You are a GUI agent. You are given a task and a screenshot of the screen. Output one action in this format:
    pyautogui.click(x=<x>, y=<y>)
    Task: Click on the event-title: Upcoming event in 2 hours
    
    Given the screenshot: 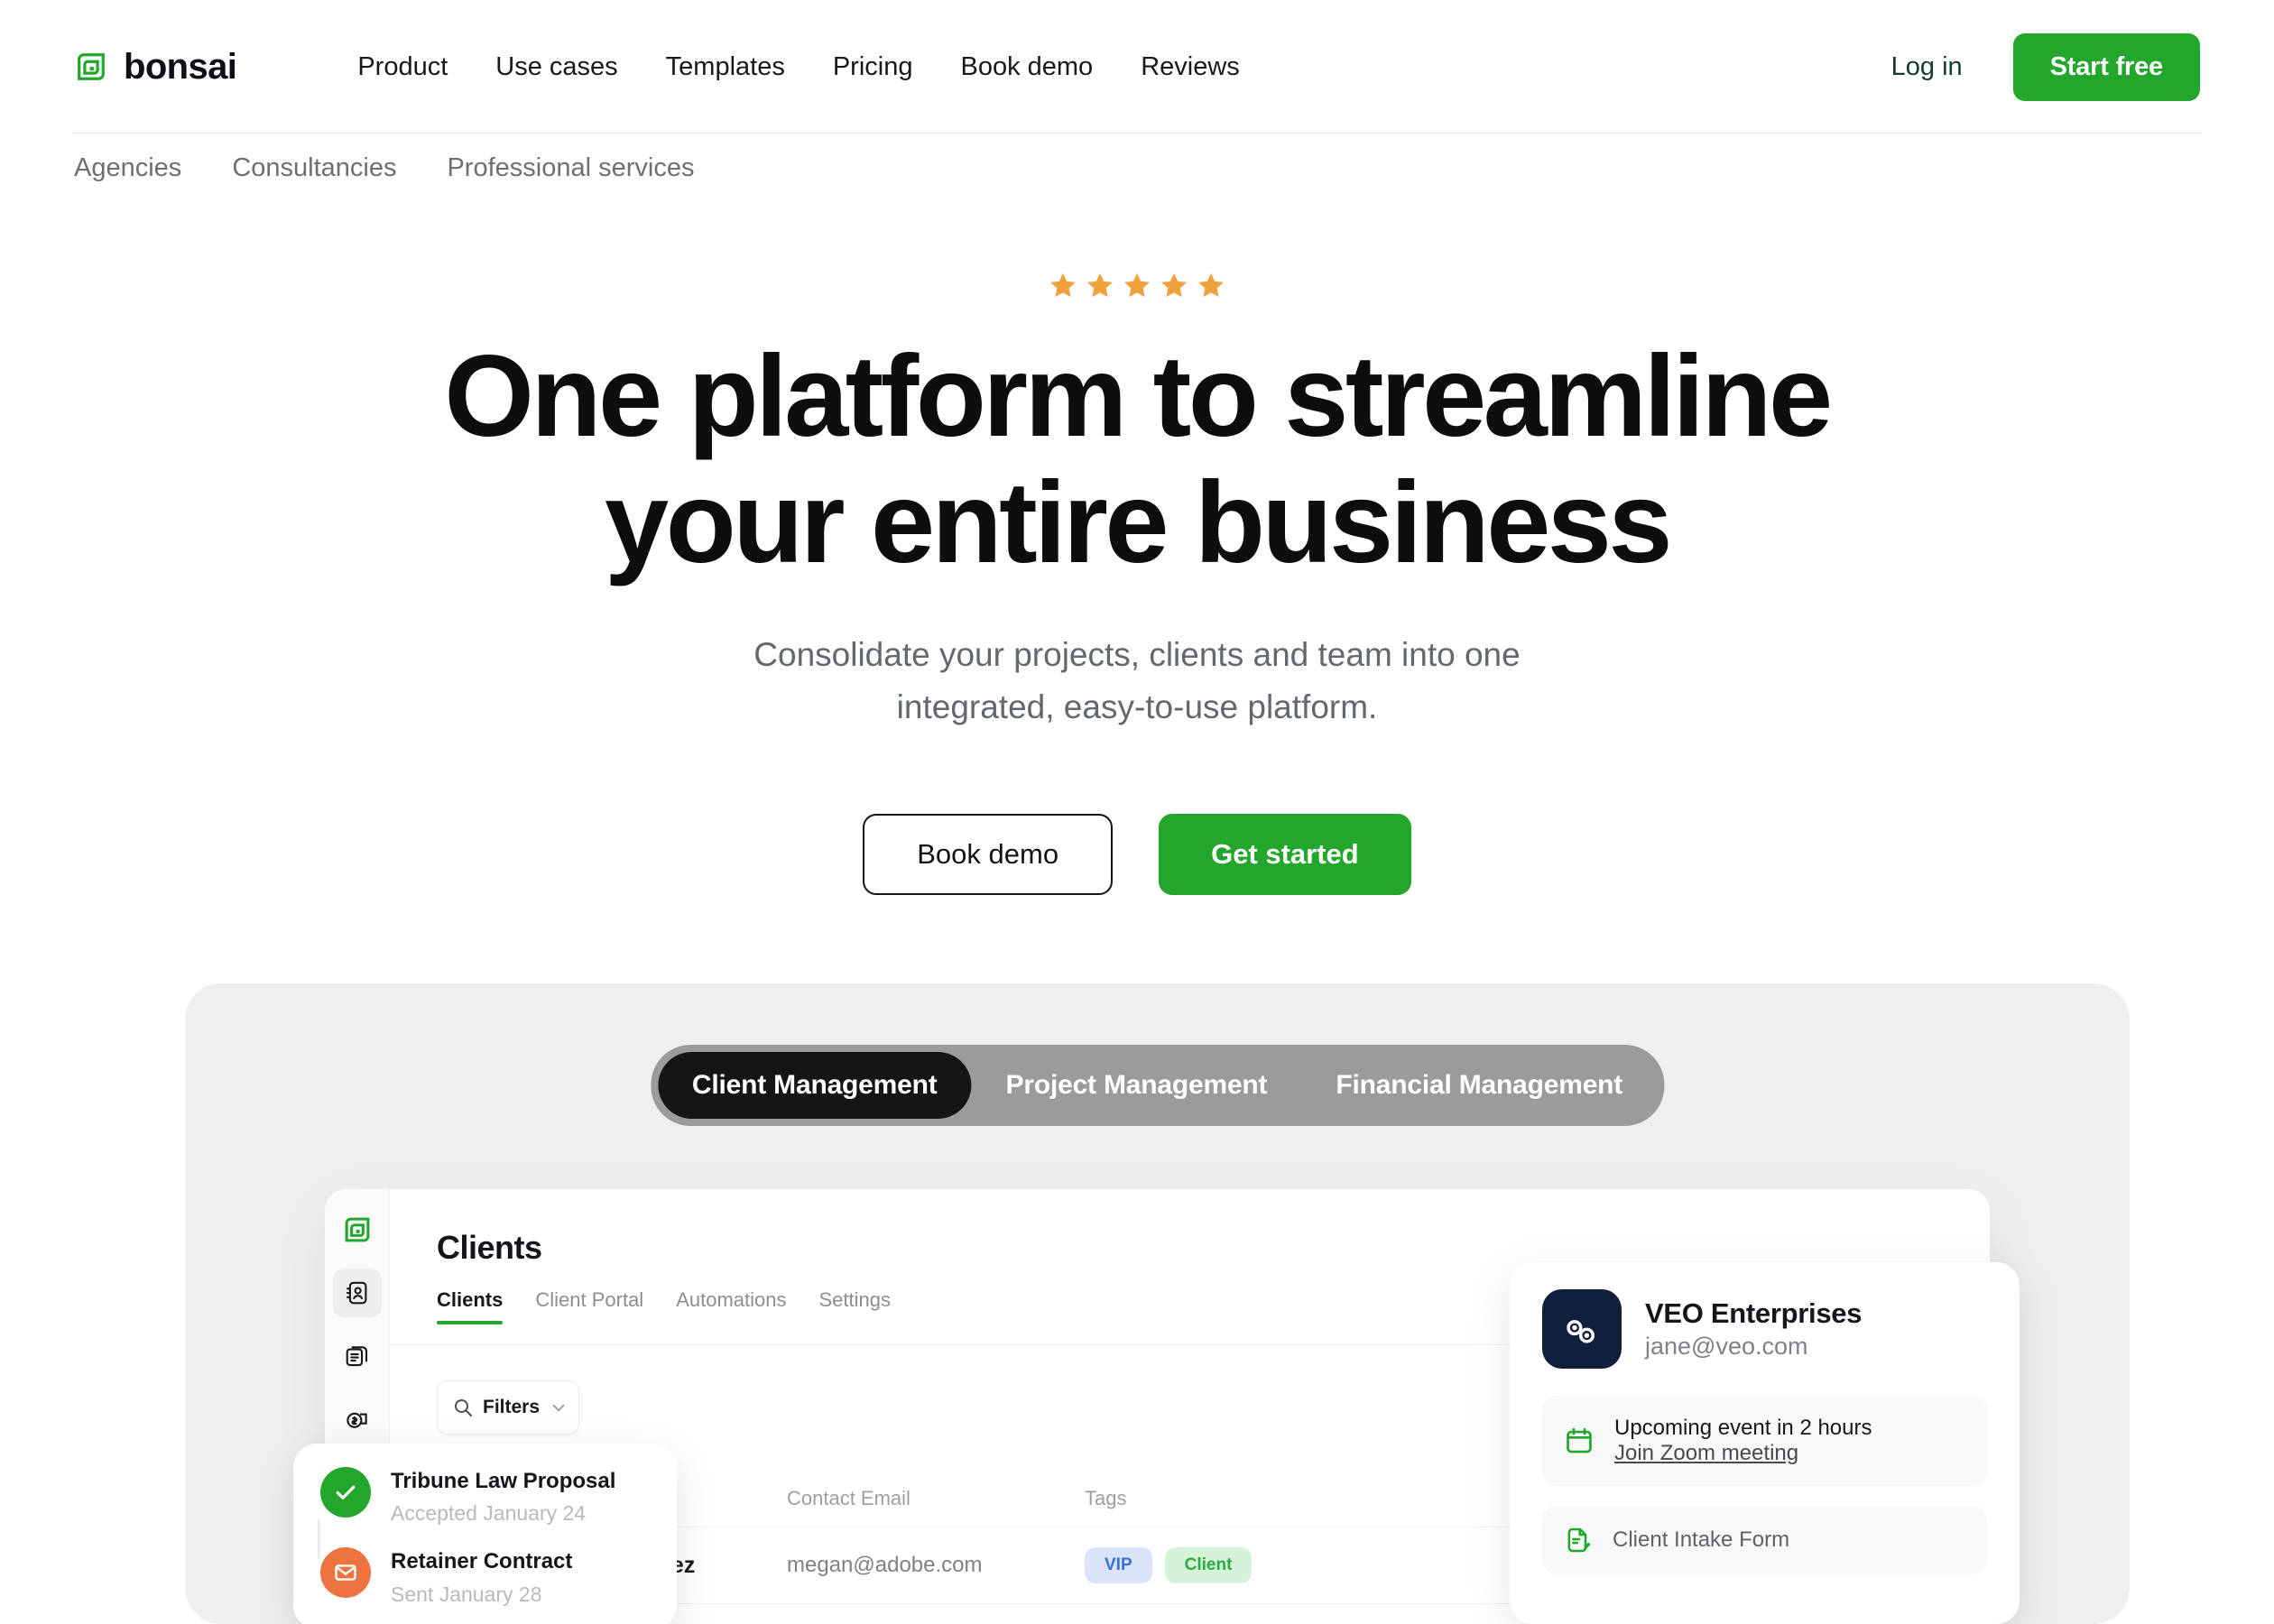 What is the action you would take?
    pyautogui.click(x=1743, y=1428)
    